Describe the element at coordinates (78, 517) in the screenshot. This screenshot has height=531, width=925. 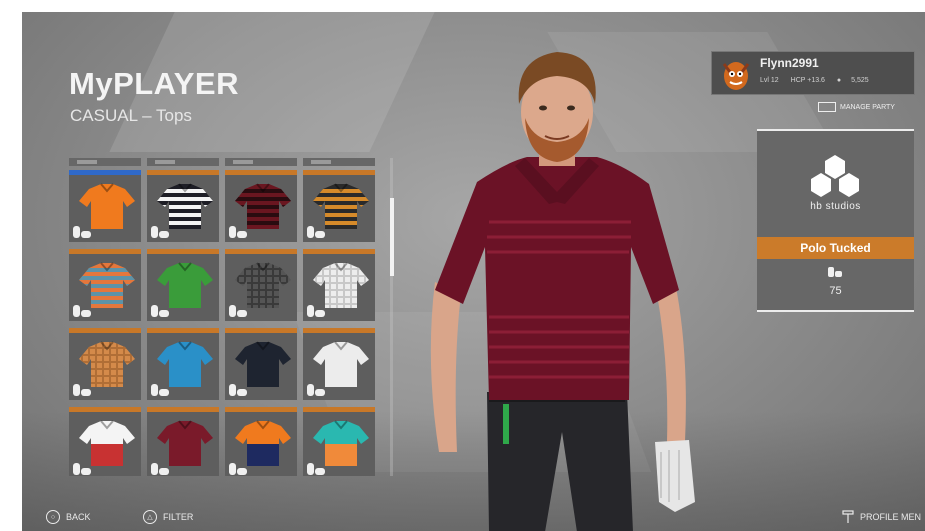
I see `back-label: BACK` at that location.